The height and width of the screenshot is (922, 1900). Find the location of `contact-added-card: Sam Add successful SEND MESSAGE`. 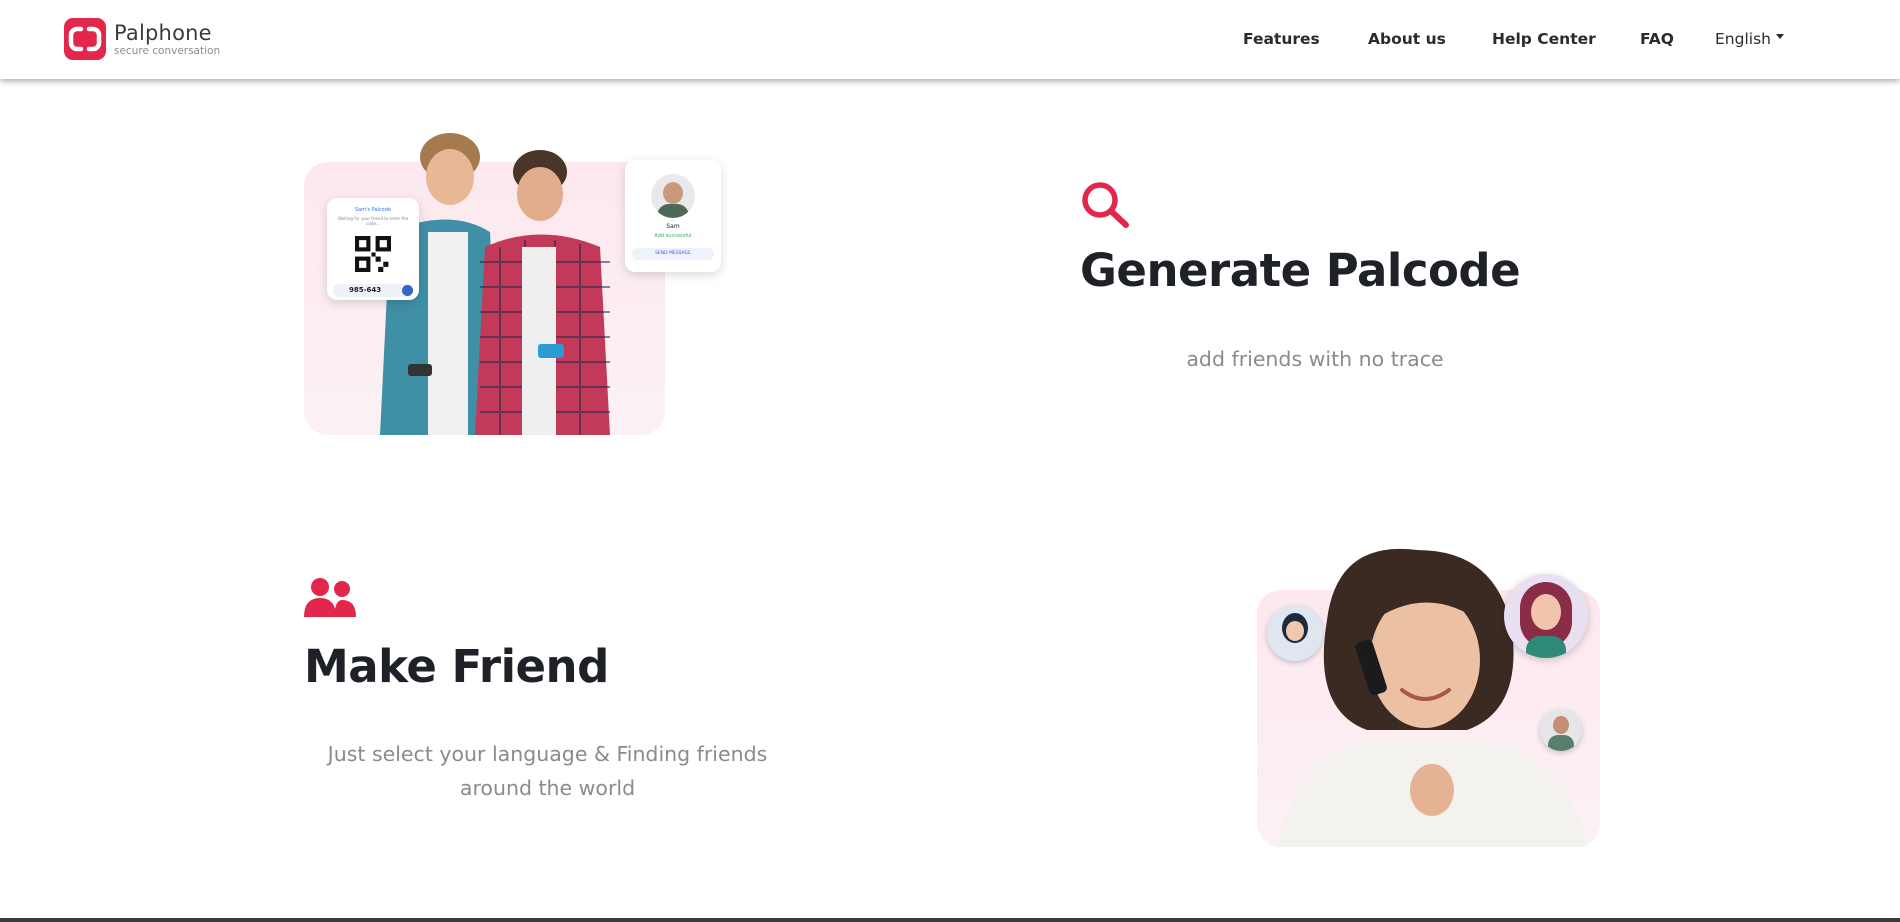

contact-added-card: Sam Add successful SEND MESSAGE is located at coordinates (673, 216).